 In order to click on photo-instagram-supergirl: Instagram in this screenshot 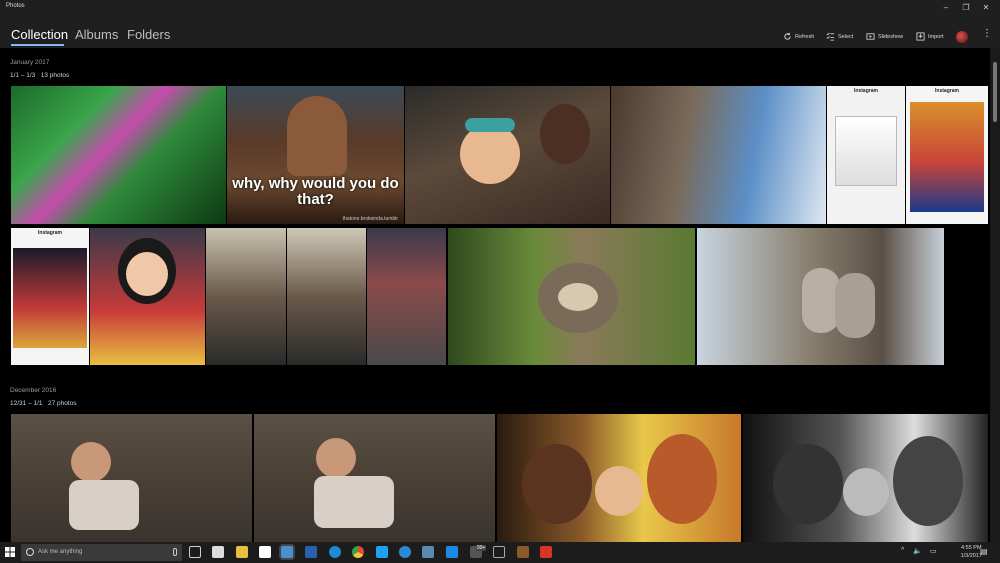, I will do `click(947, 155)`.